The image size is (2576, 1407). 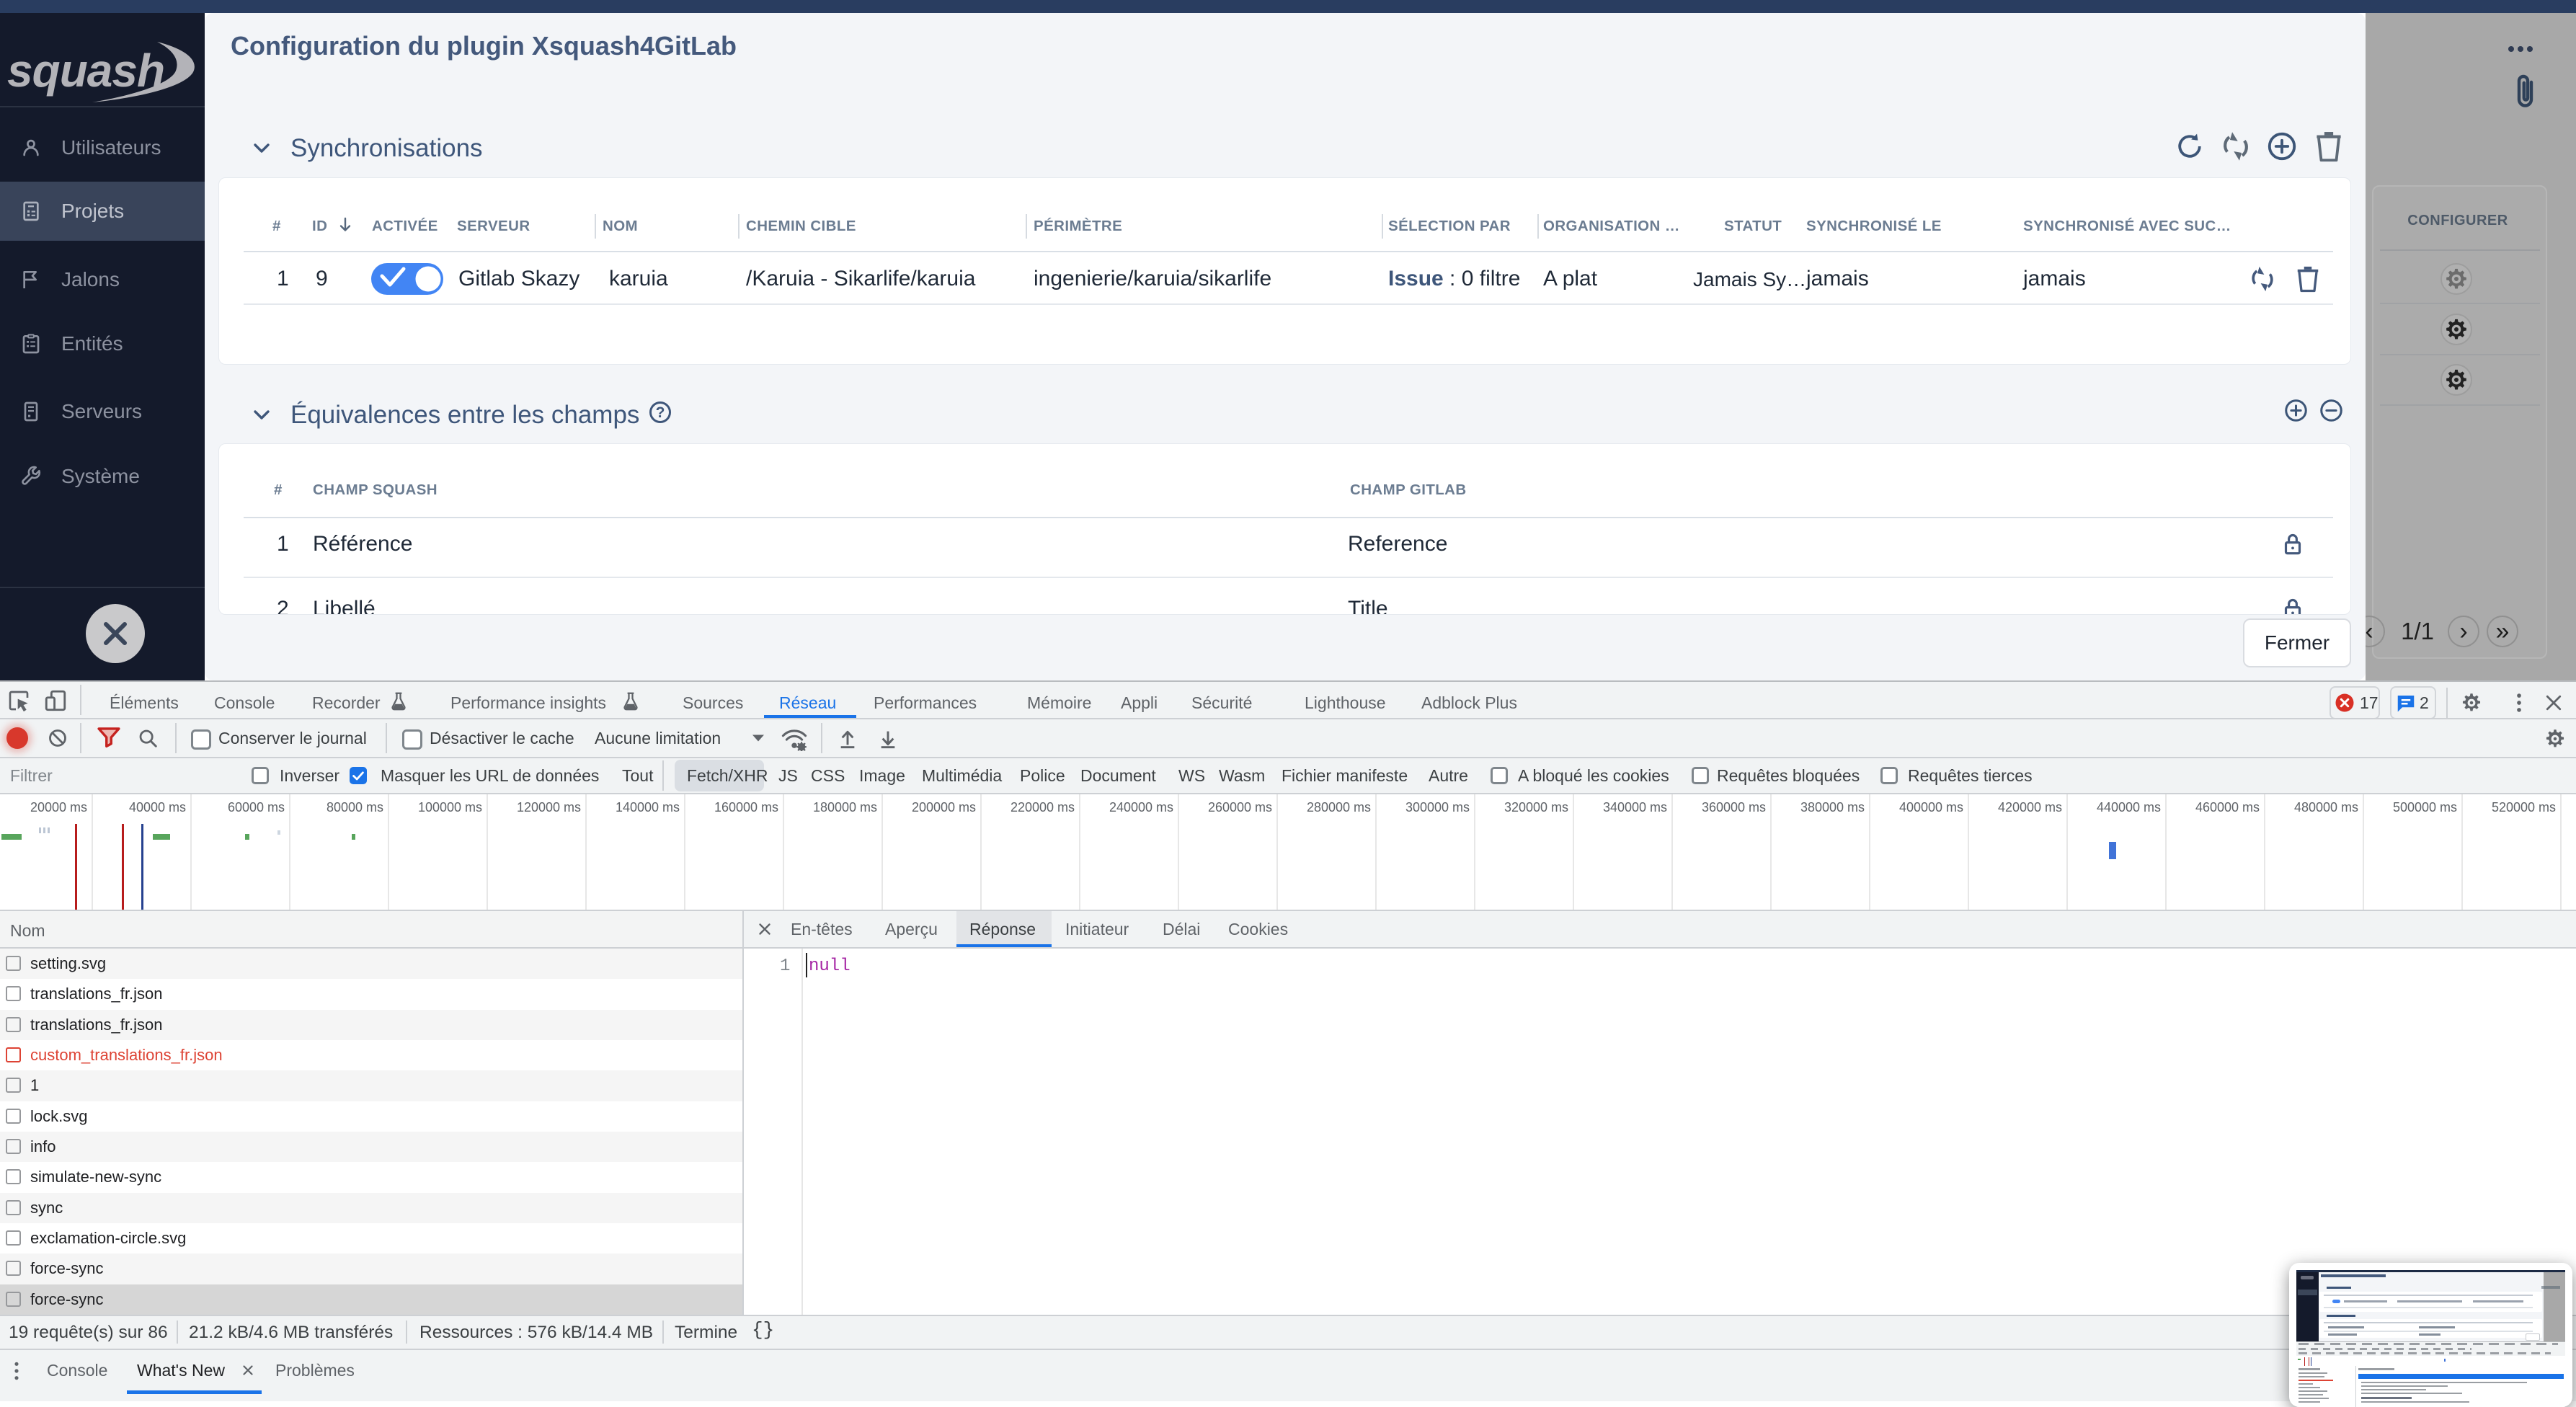 What do you see at coordinates (85, 71) in the screenshot?
I see `svg-text: squash` at bounding box center [85, 71].